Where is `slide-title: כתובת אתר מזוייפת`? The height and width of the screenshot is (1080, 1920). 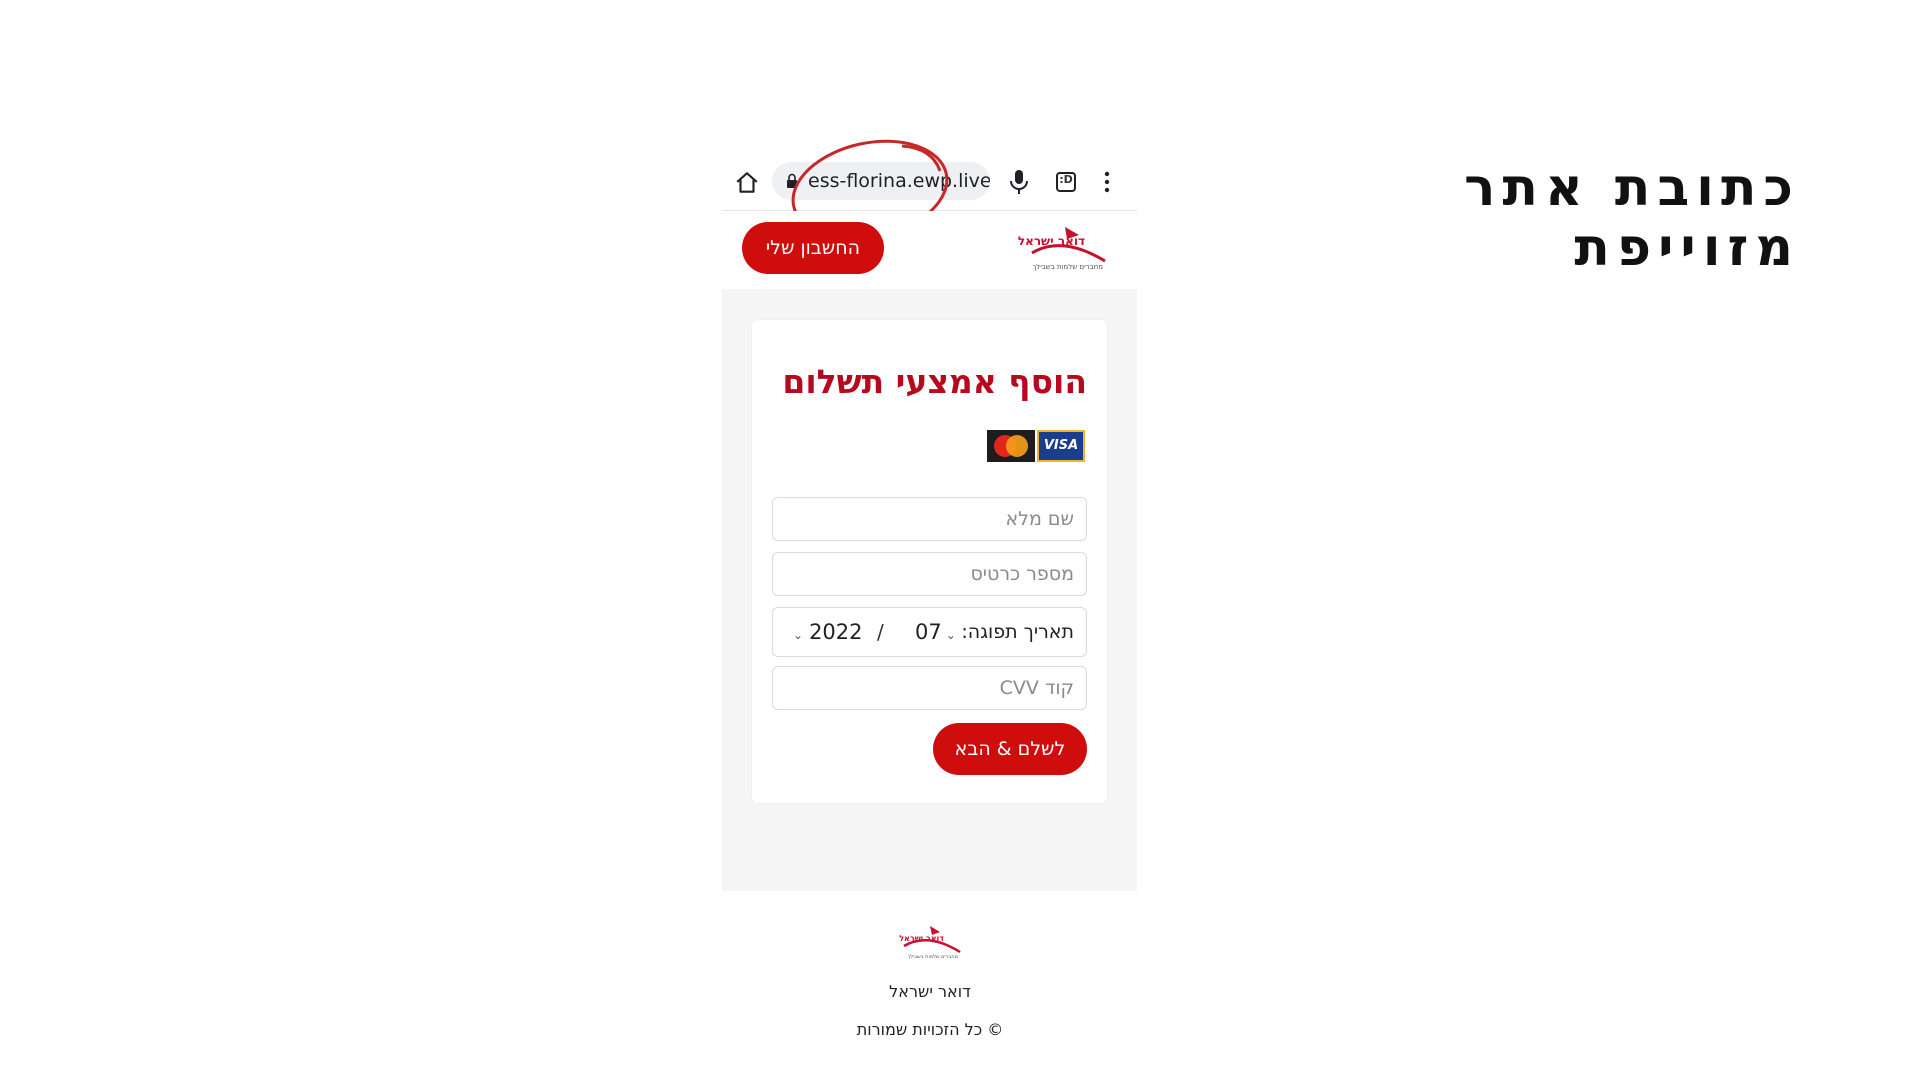
slide-title: כתובת אתר מזוייפת is located at coordinates (1632, 218).